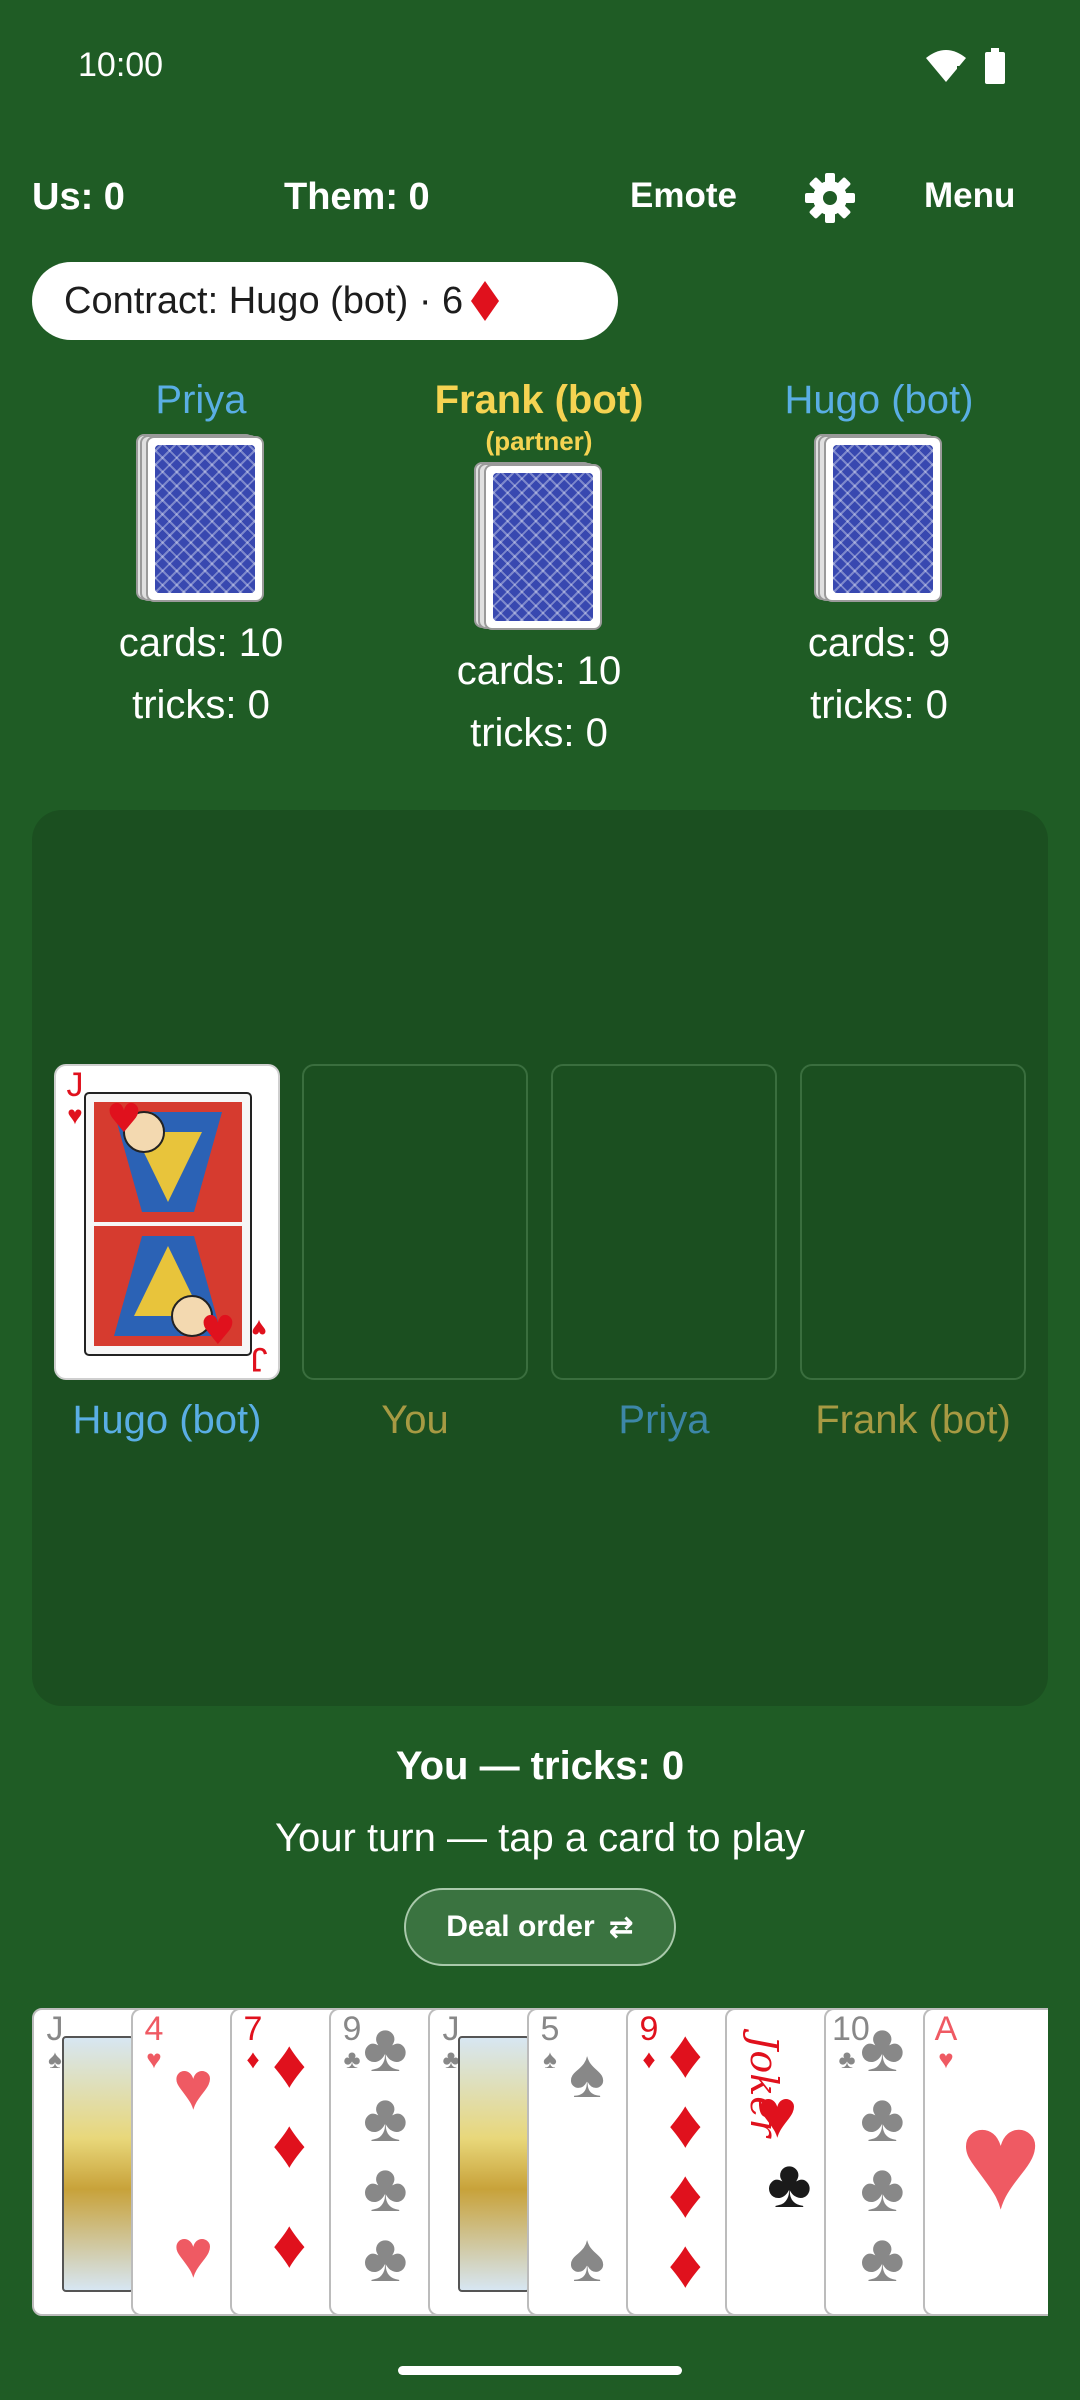 The height and width of the screenshot is (2400, 1080). Describe the element at coordinates (830, 198) in the screenshot. I see `gear-icon` at that location.